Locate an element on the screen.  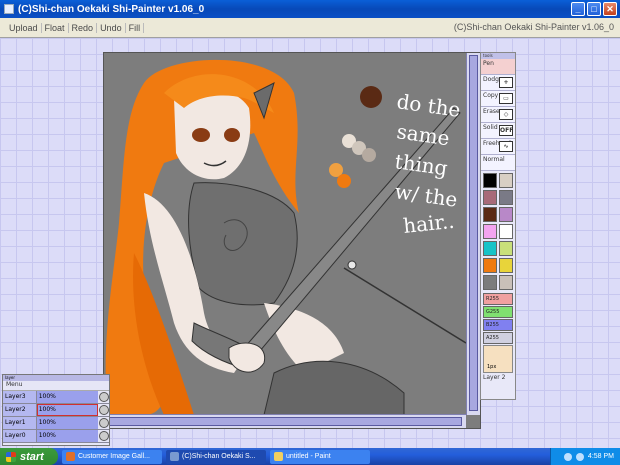
fill-button: Fill is located at coordinates (135, 27).